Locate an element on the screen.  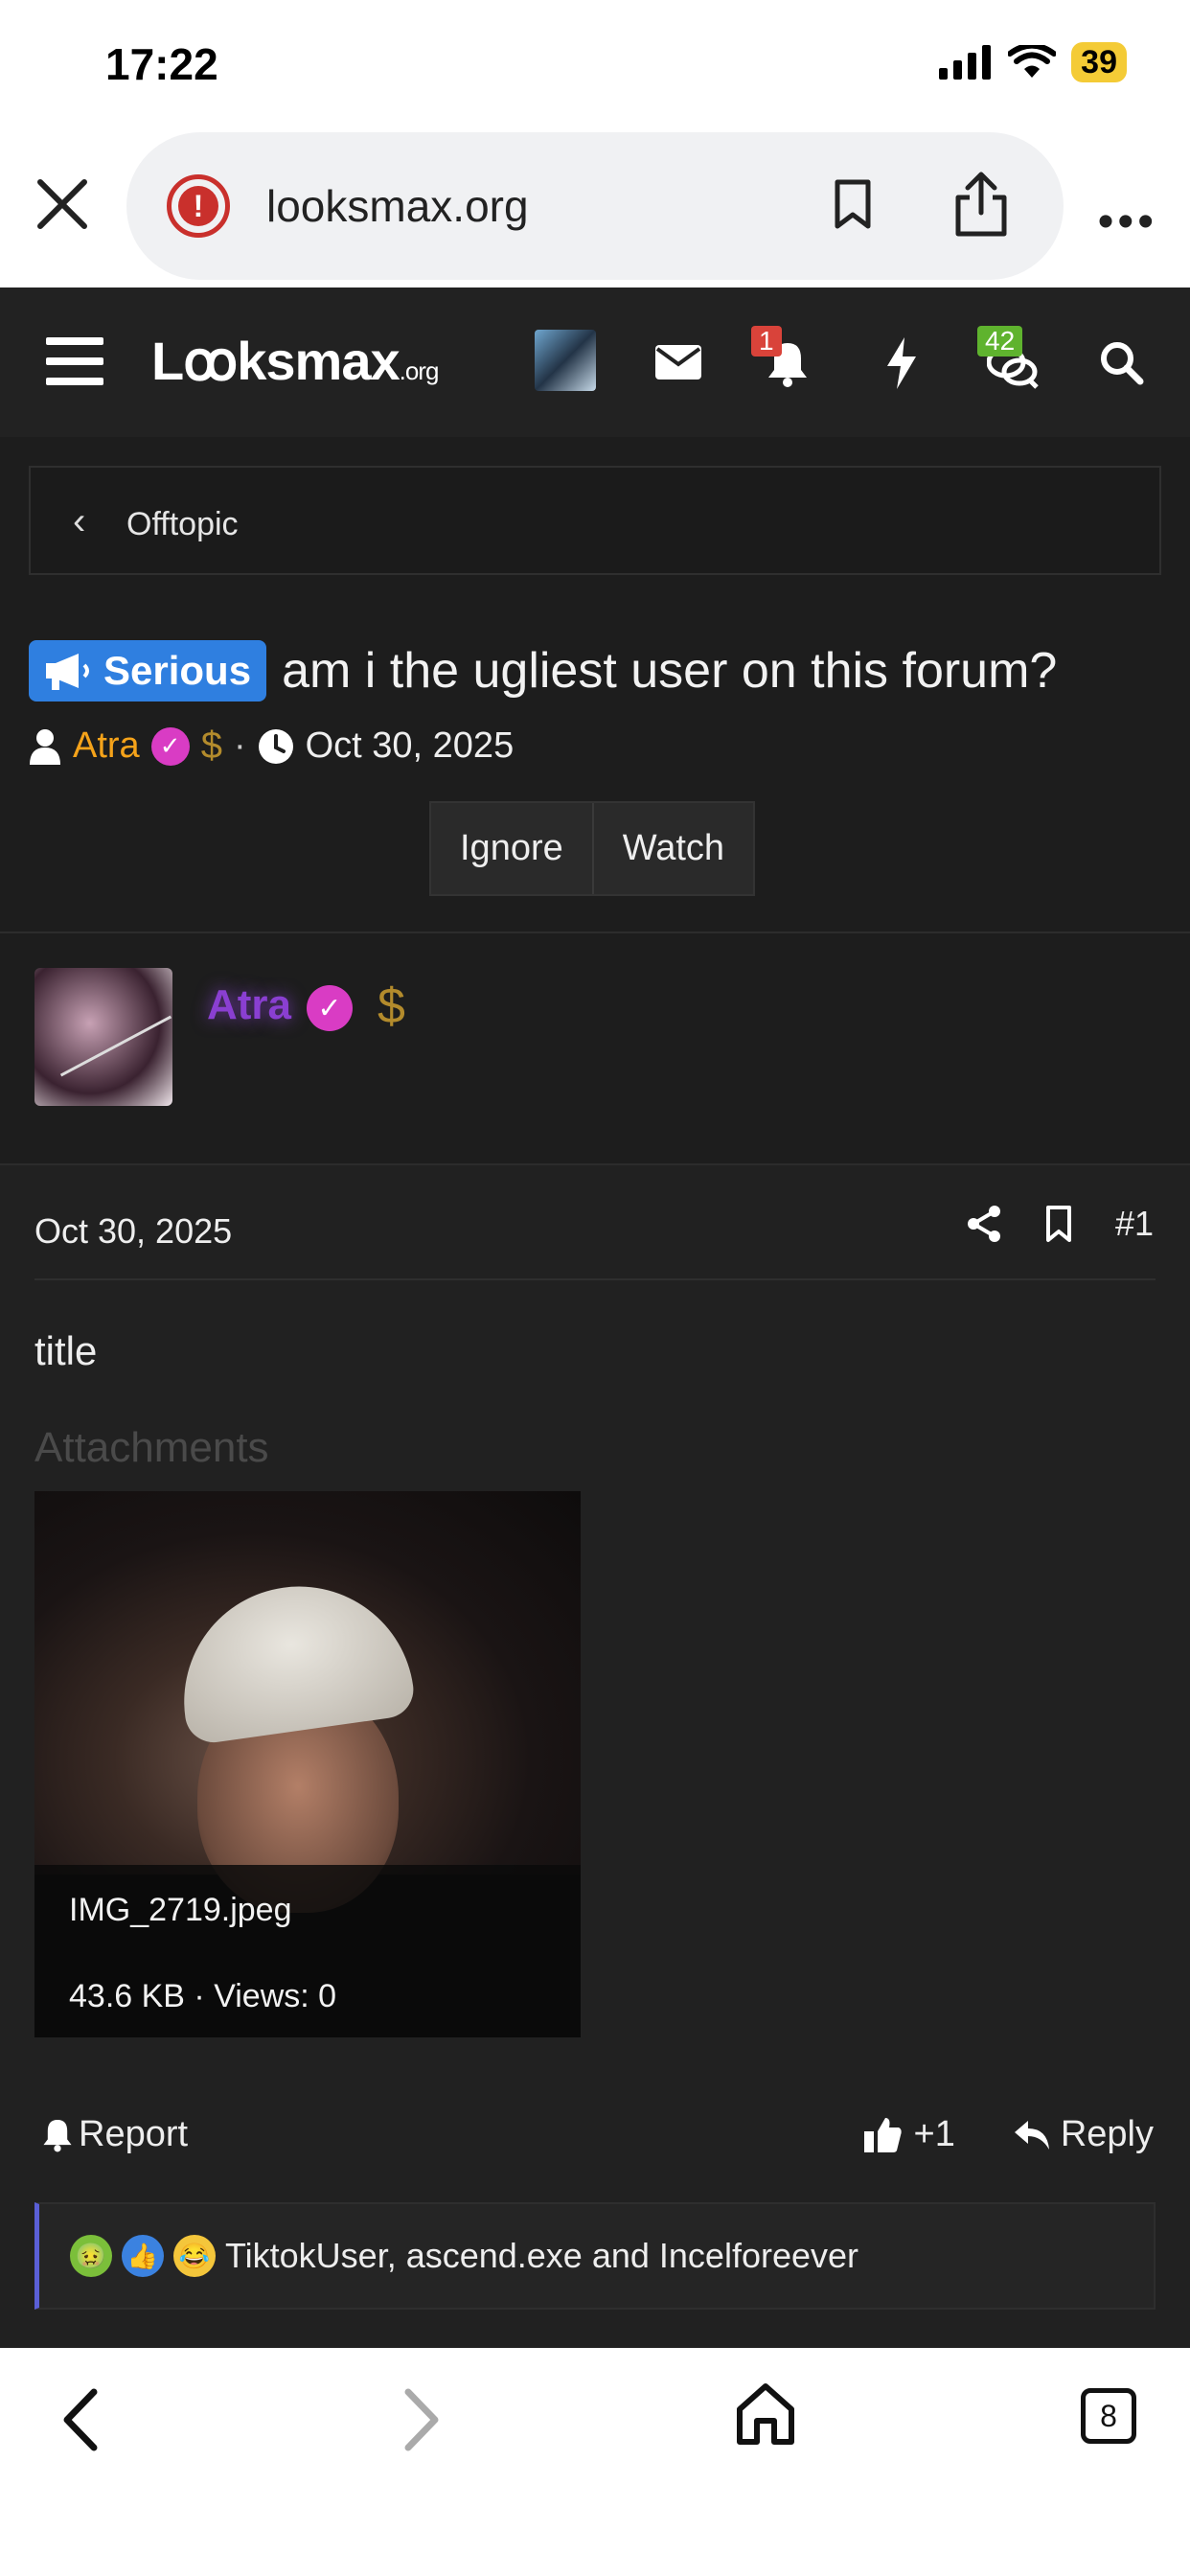
user-avatar is located at coordinates (565, 360).